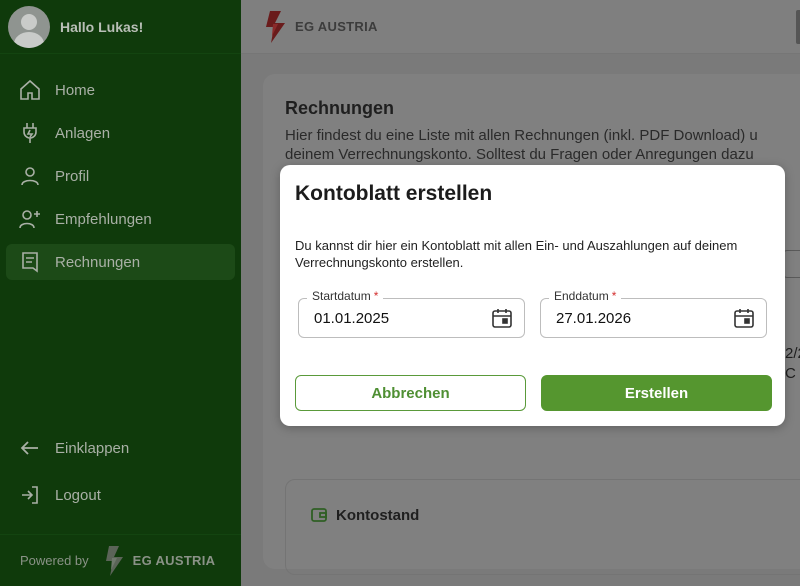  Describe the element at coordinates (120, 133) in the screenshot. I see `sidebar-item-anlagen: Anlagen` at that location.